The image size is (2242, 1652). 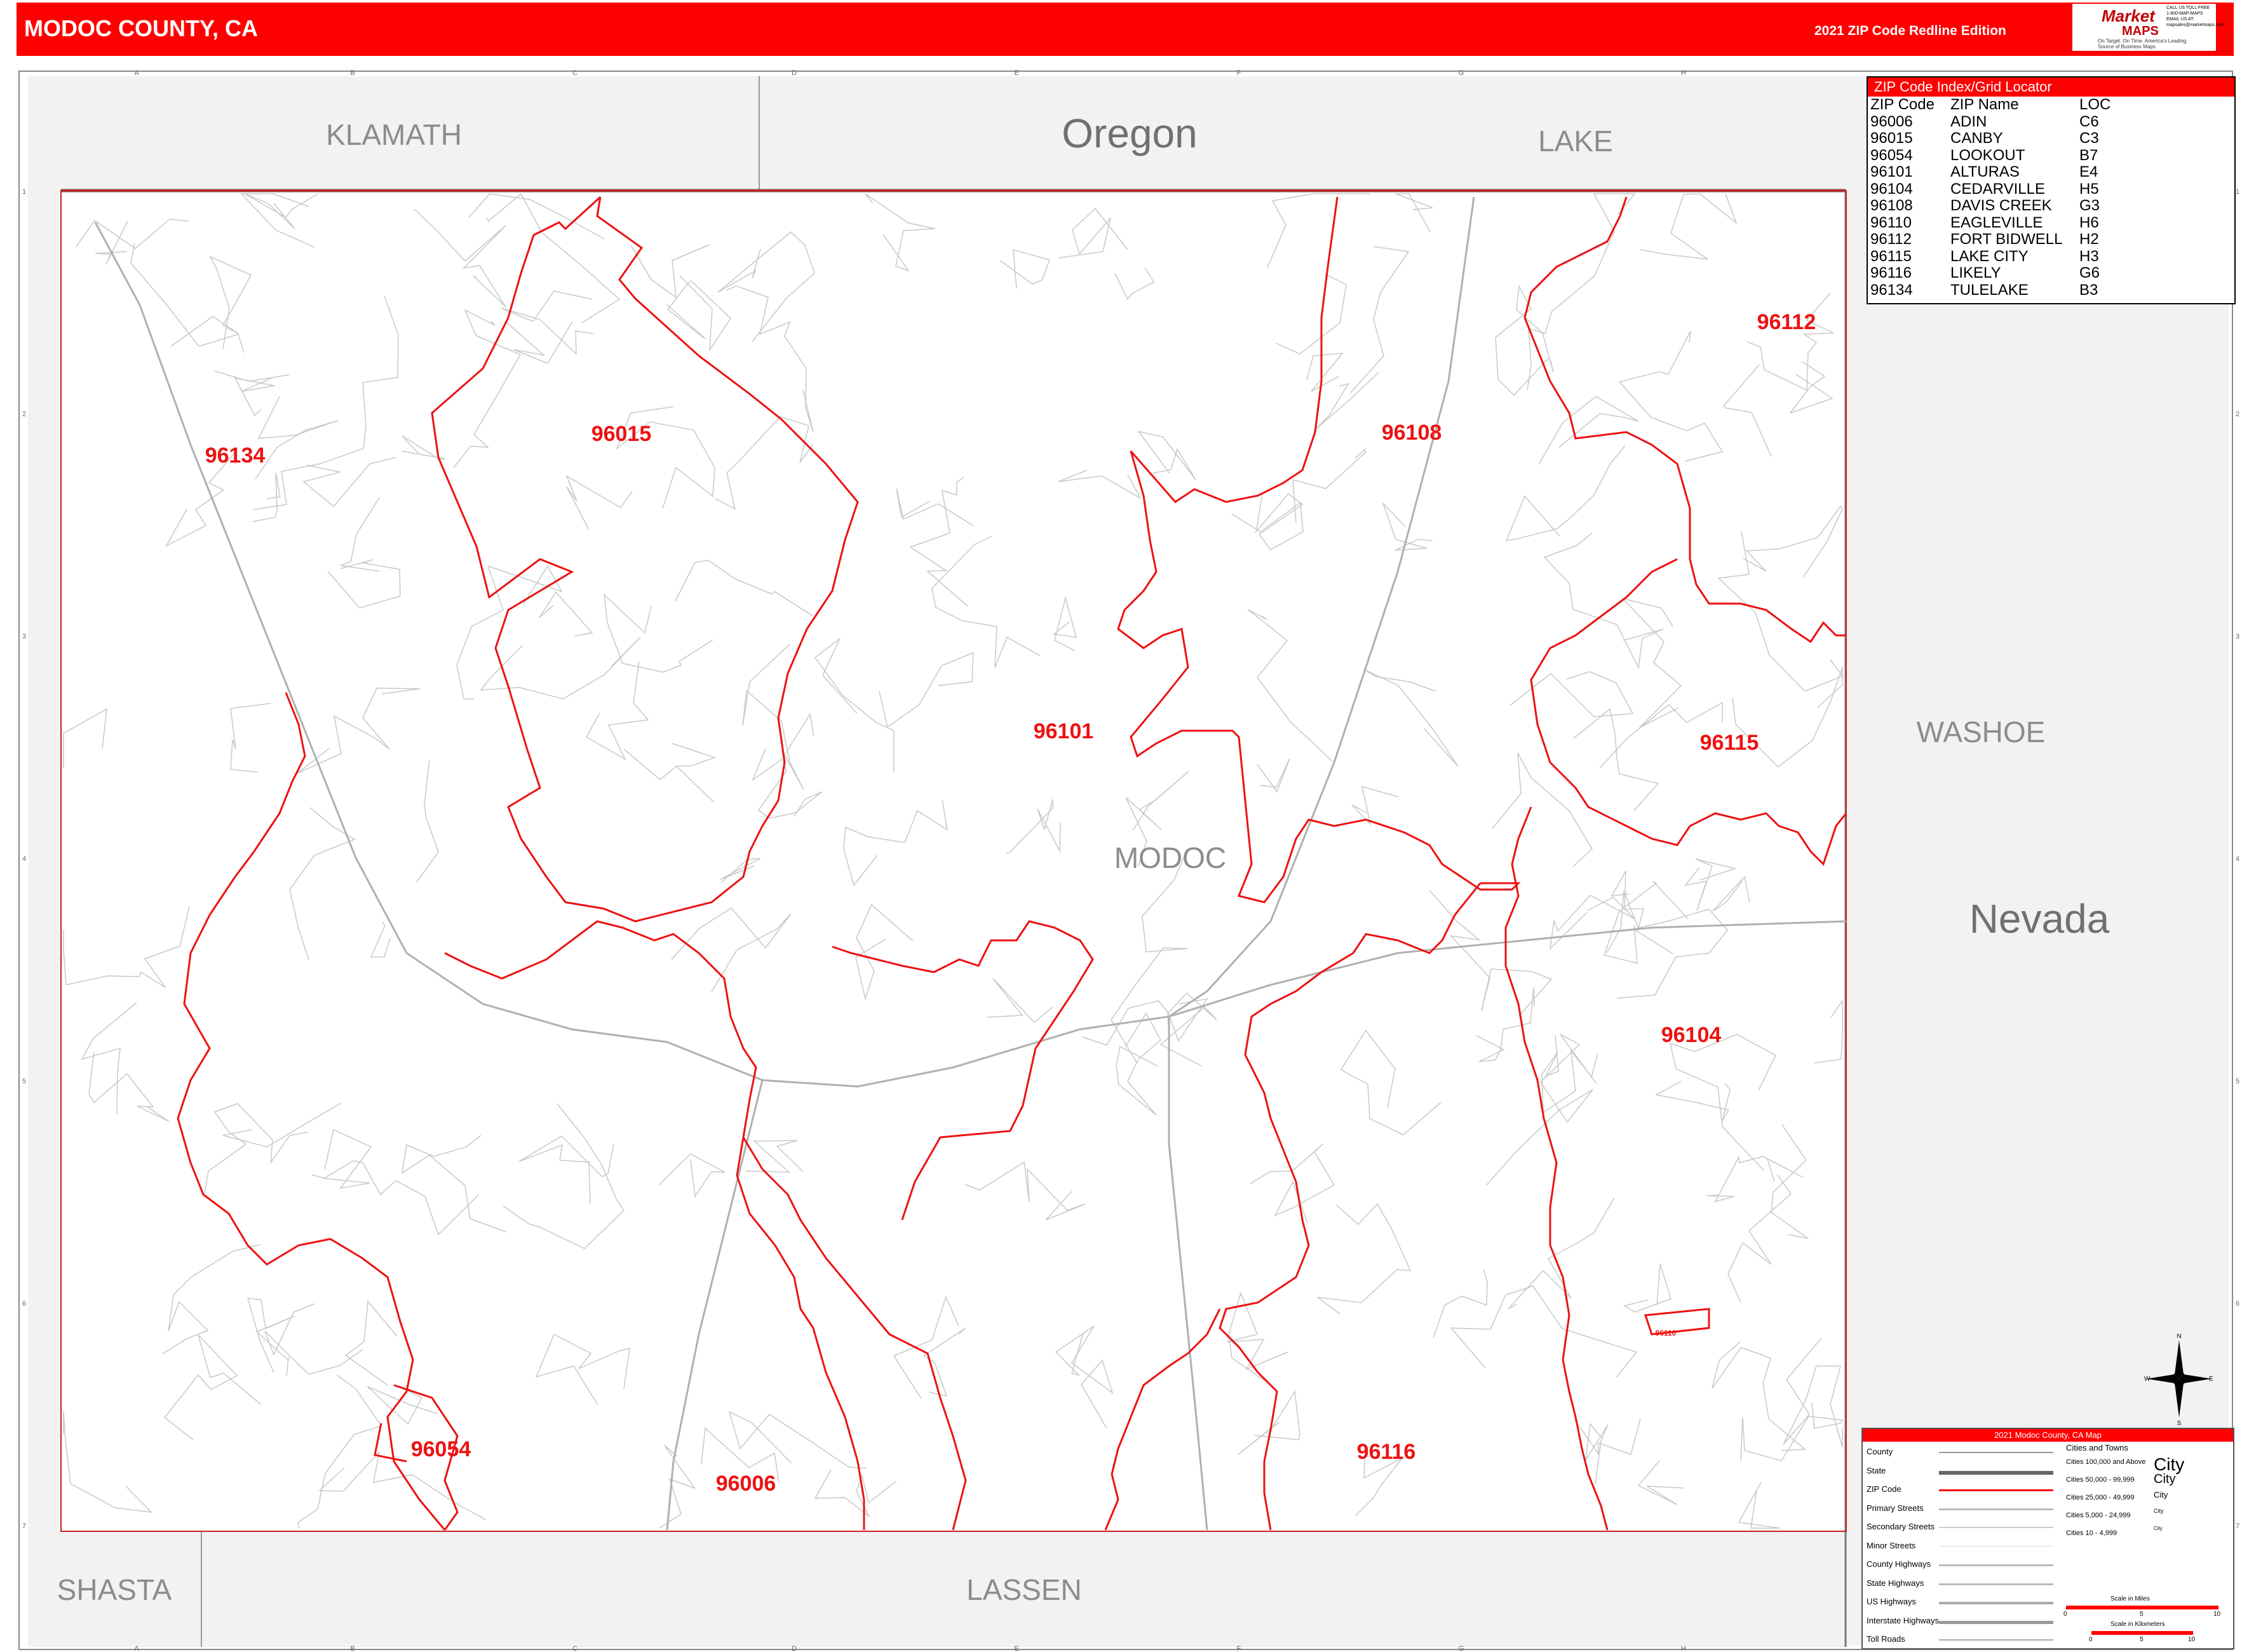 I want to click on region-klamath: KLAMATH, so click(x=394, y=135).